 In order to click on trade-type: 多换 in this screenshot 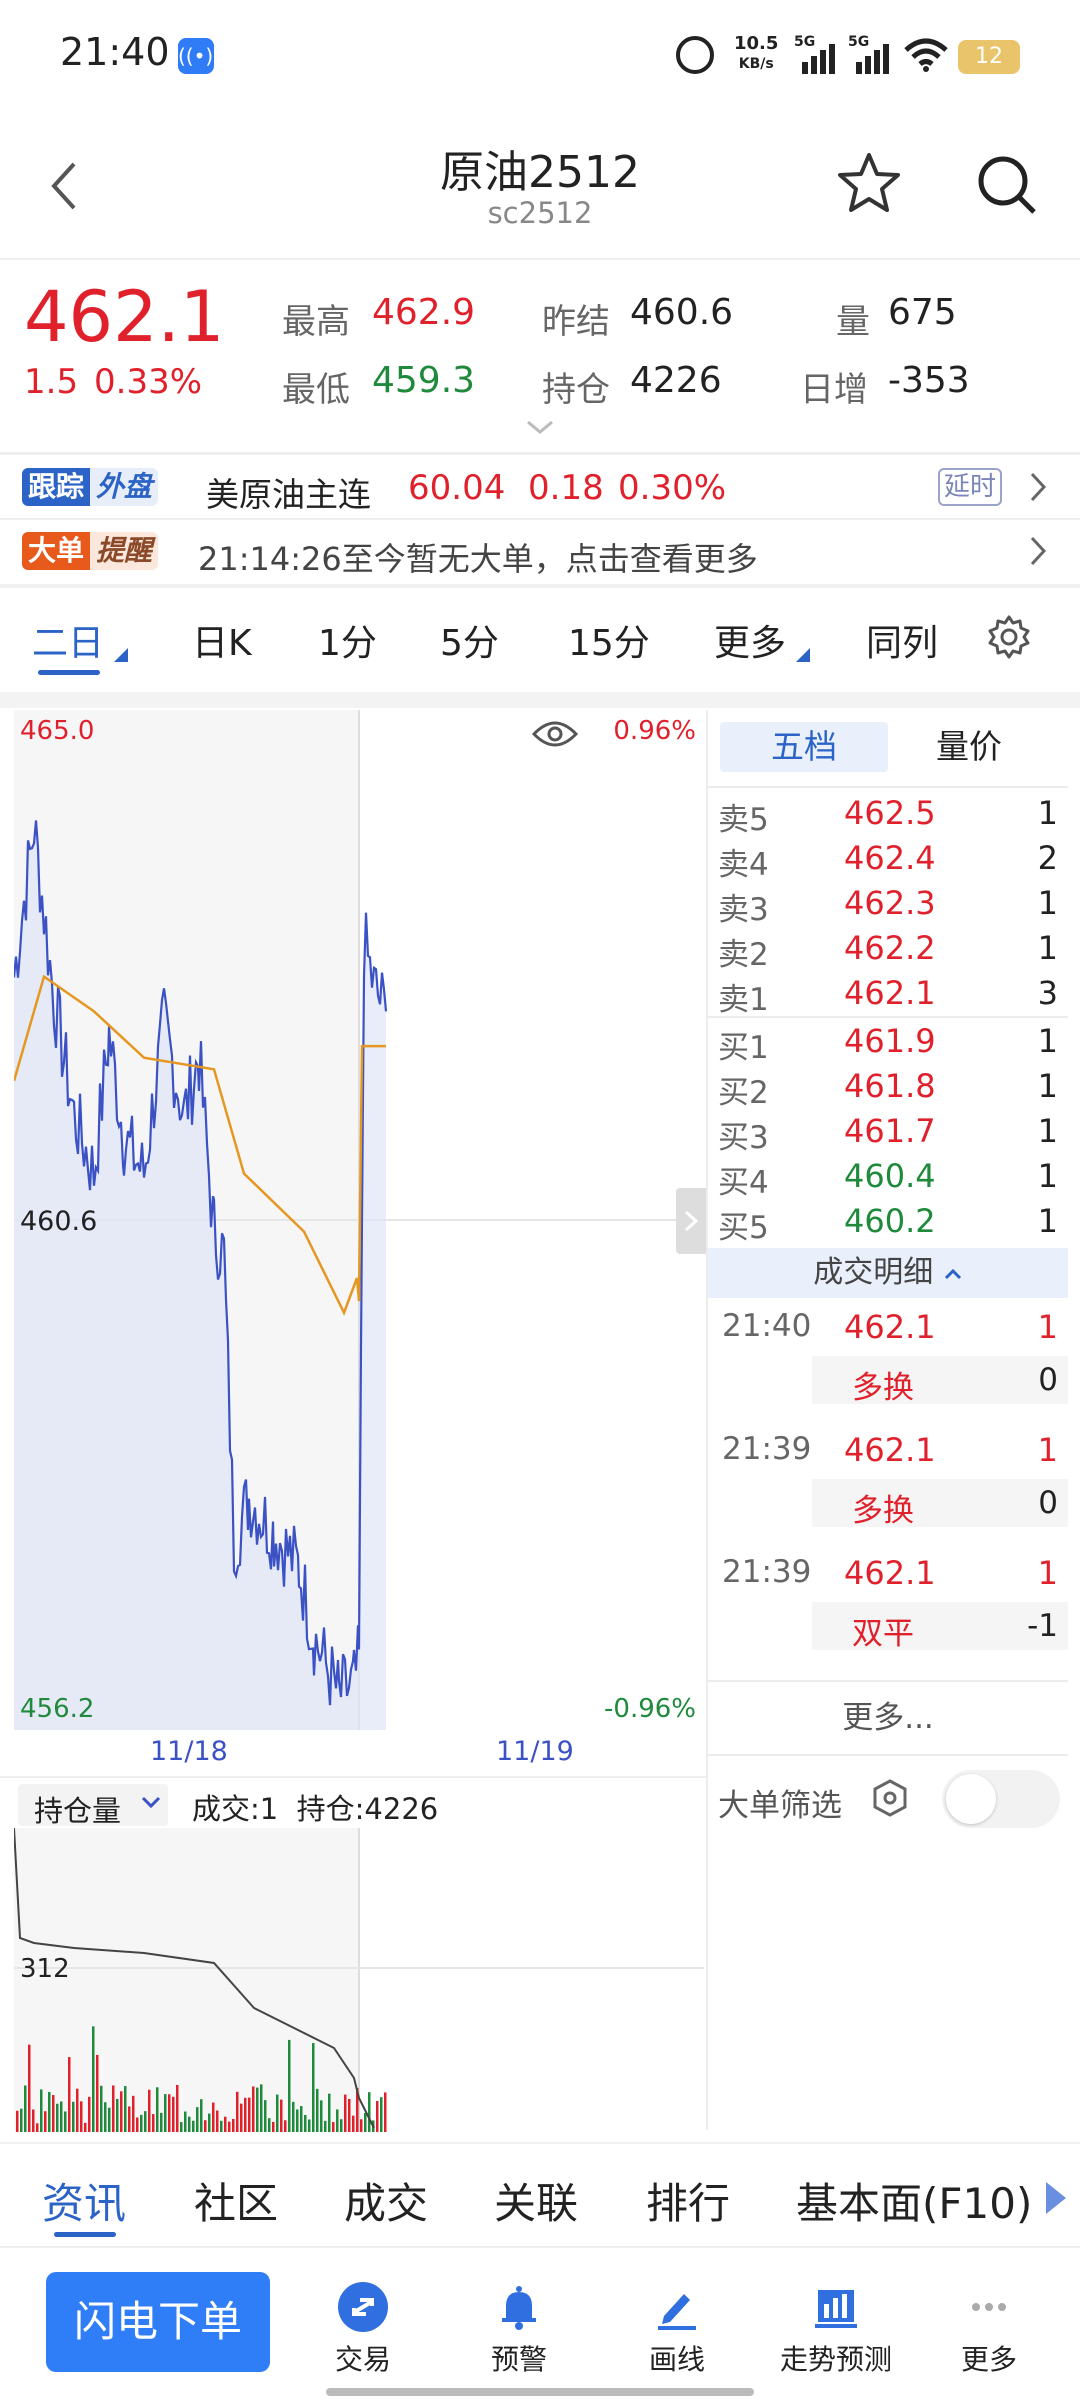, I will do `click(883, 1511)`.